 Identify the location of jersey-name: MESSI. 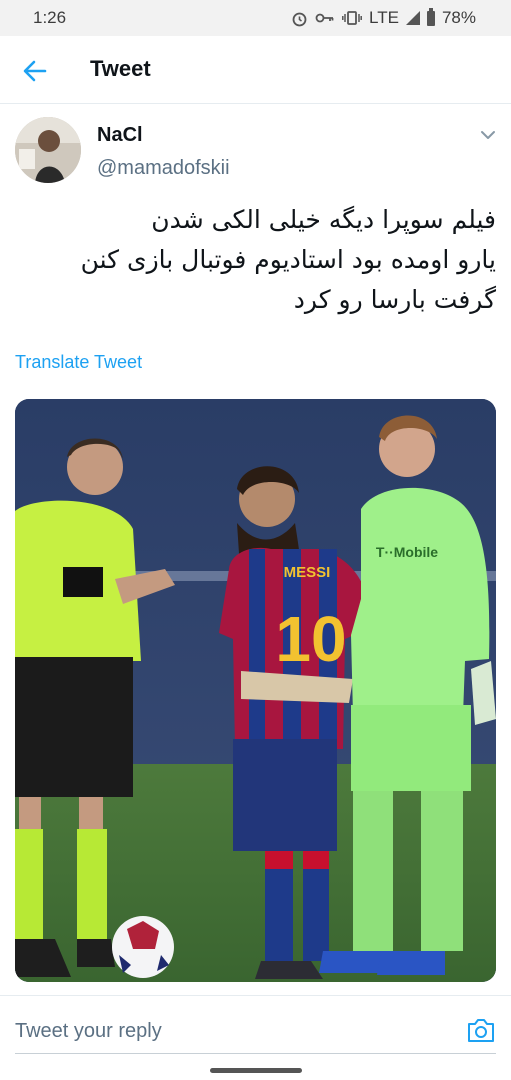
(307, 572).